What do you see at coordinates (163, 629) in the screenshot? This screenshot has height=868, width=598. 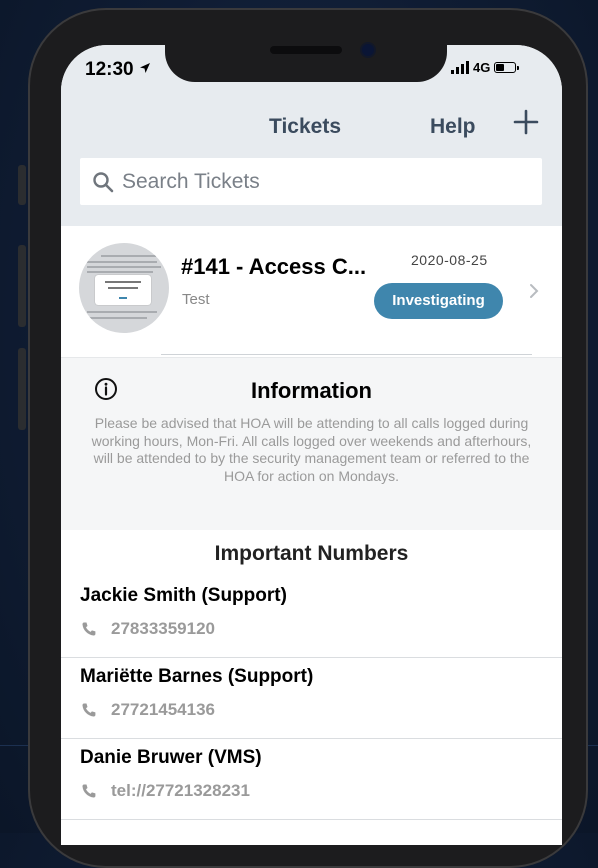 I see `contact-phone: 27833359120` at bounding box center [163, 629].